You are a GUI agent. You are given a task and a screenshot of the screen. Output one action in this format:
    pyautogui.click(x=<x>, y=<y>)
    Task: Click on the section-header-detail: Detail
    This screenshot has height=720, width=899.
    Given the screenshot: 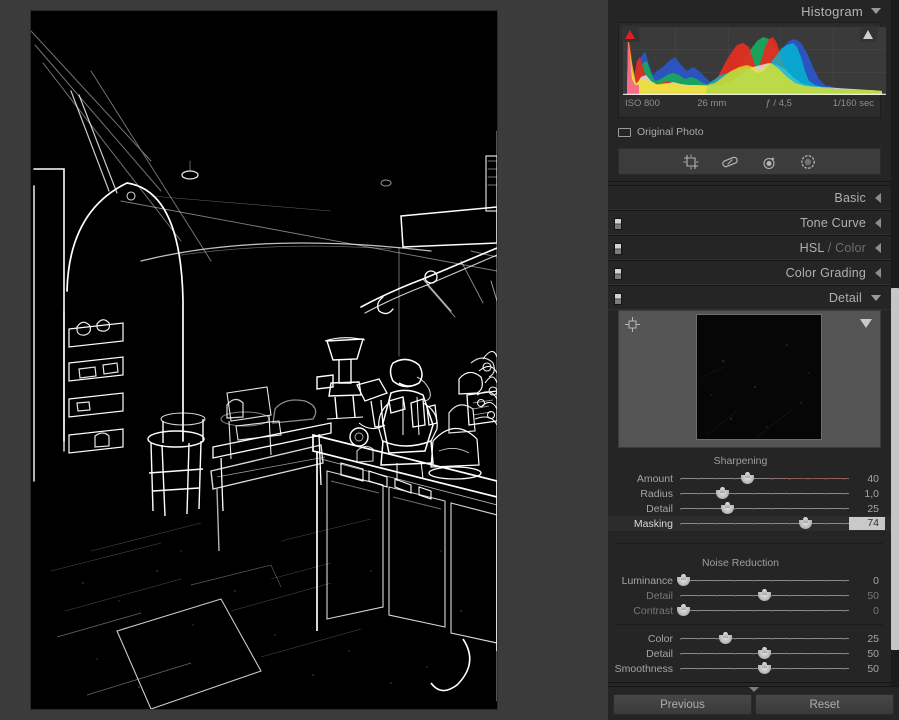 What is the action you would take?
    pyautogui.click(x=749, y=297)
    